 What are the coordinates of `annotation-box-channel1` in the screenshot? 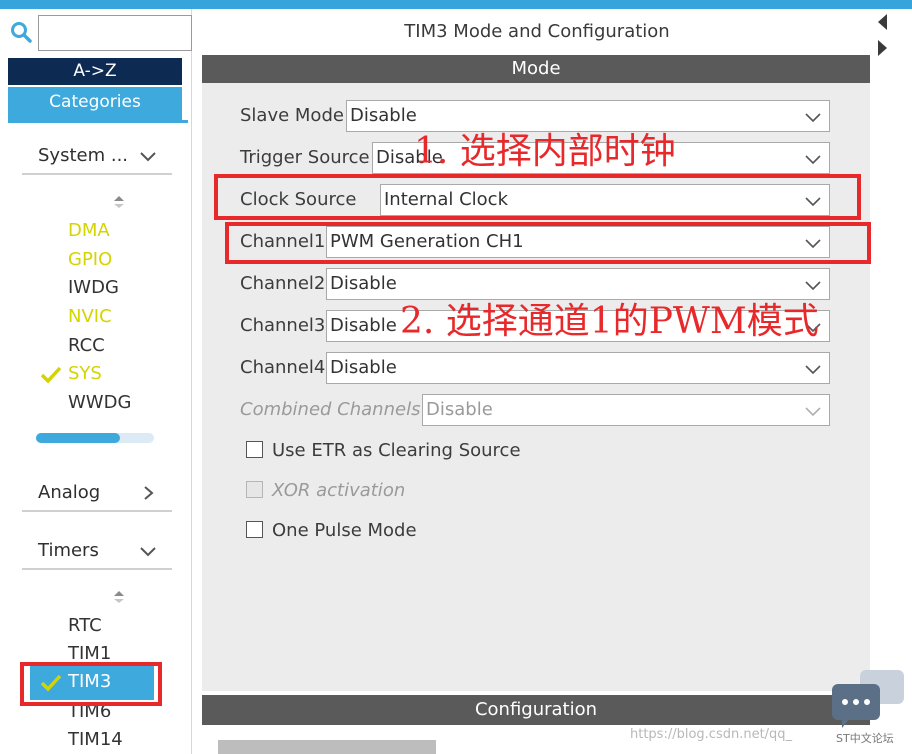 It's located at (548, 243).